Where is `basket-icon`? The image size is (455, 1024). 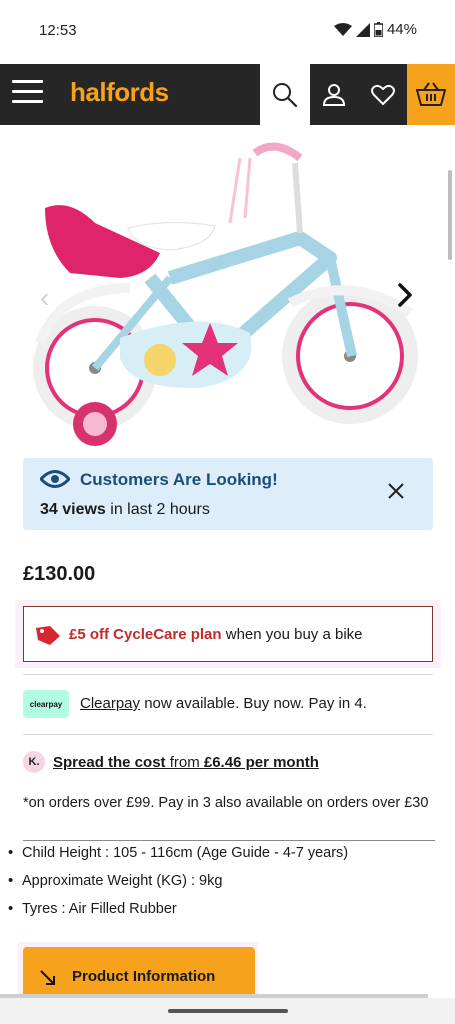 basket-icon is located at coordinates (431, 93).